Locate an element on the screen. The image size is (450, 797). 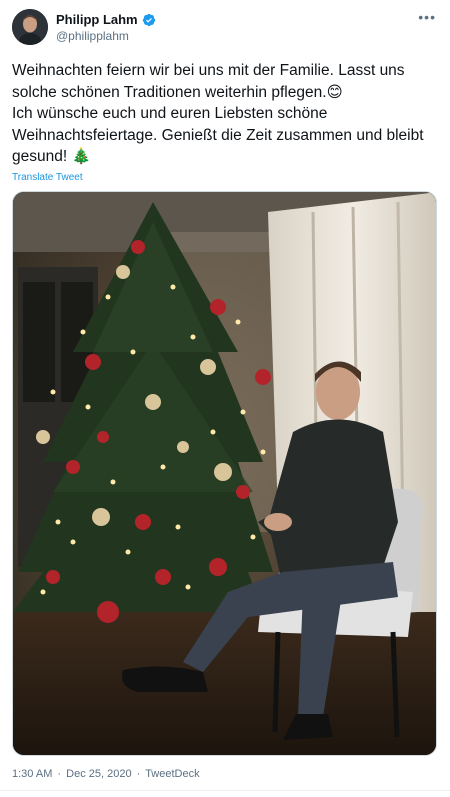
more-options-icon: ••• is located at coordinates (427, 17).